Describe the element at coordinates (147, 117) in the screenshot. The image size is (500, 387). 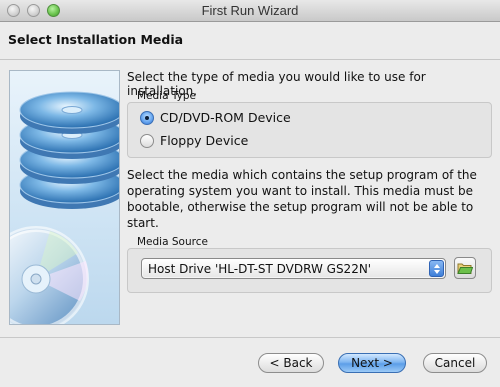
I see `radio-selected-icon` at that location.